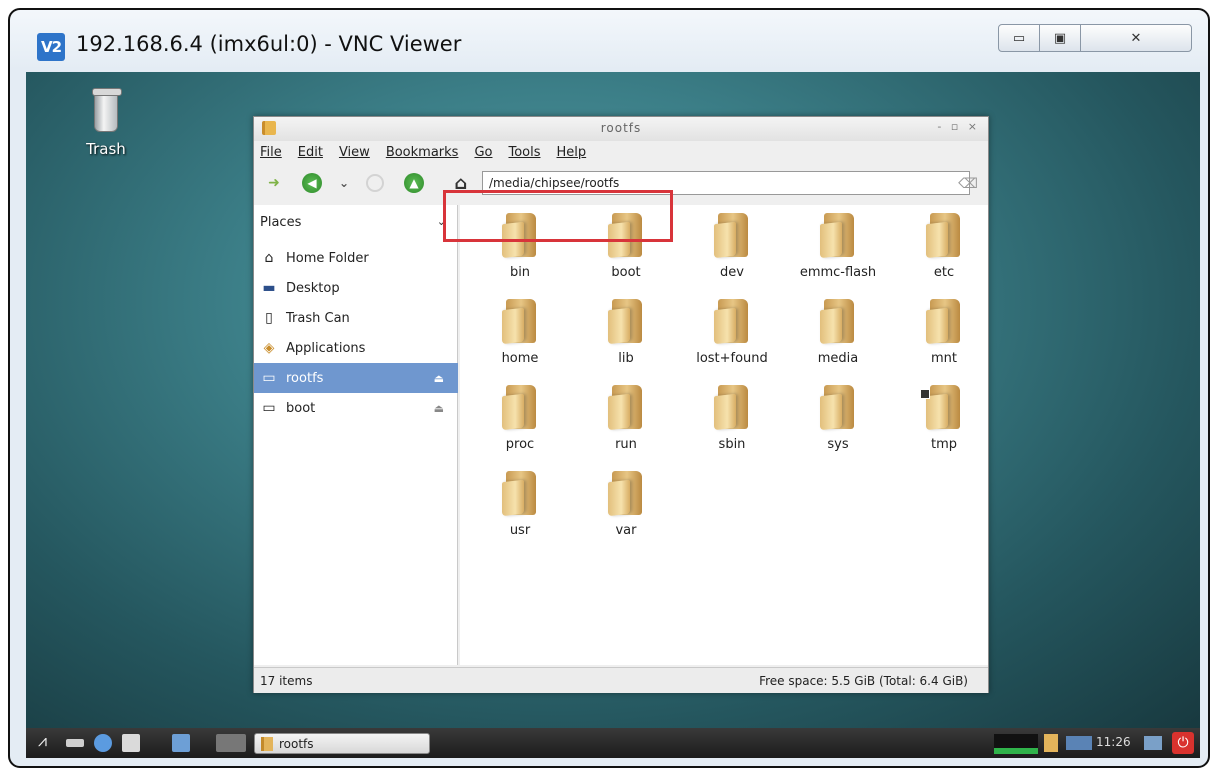 This screenshot has width=1218, height=773. I want to click on taskbar-task-label: rootfs, so click(296, 743).